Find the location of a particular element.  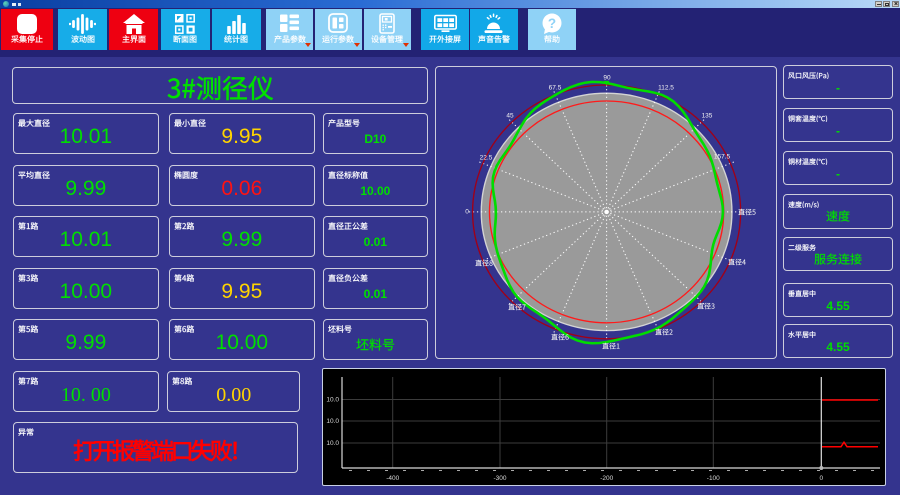

svg-text: -400 is located at coordinates (392, 478).